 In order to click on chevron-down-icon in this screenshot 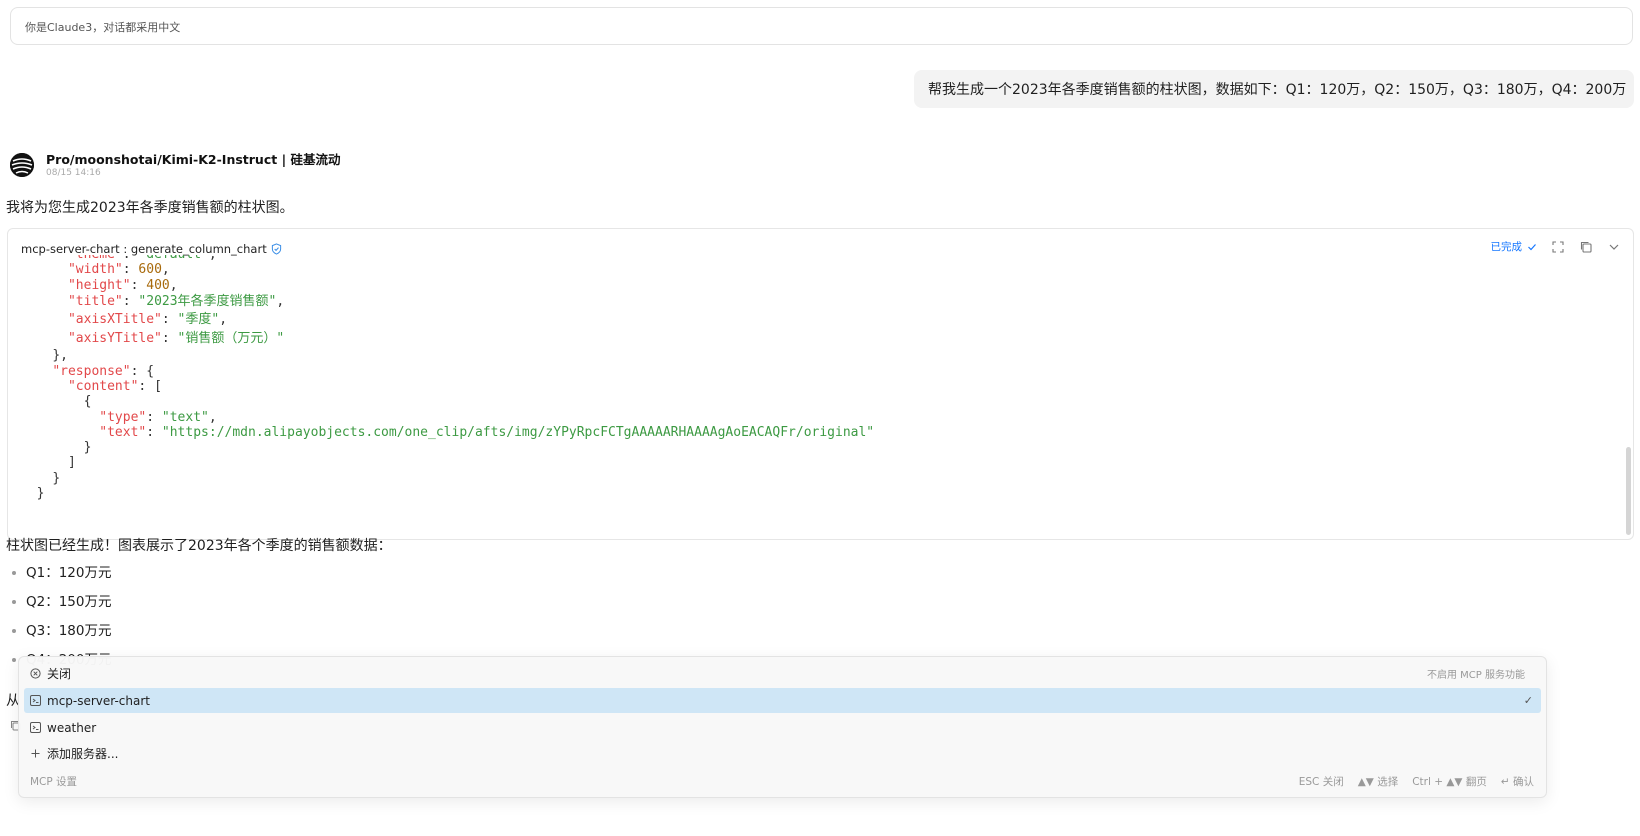, I will do `click(1614, 247)`.